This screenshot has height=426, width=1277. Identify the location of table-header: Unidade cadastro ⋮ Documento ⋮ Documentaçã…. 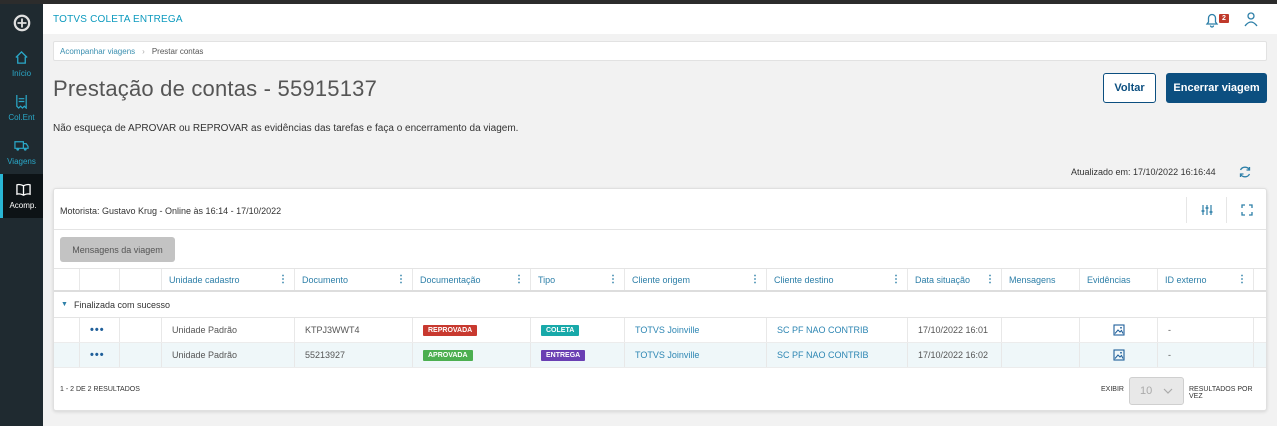
(660, 280).